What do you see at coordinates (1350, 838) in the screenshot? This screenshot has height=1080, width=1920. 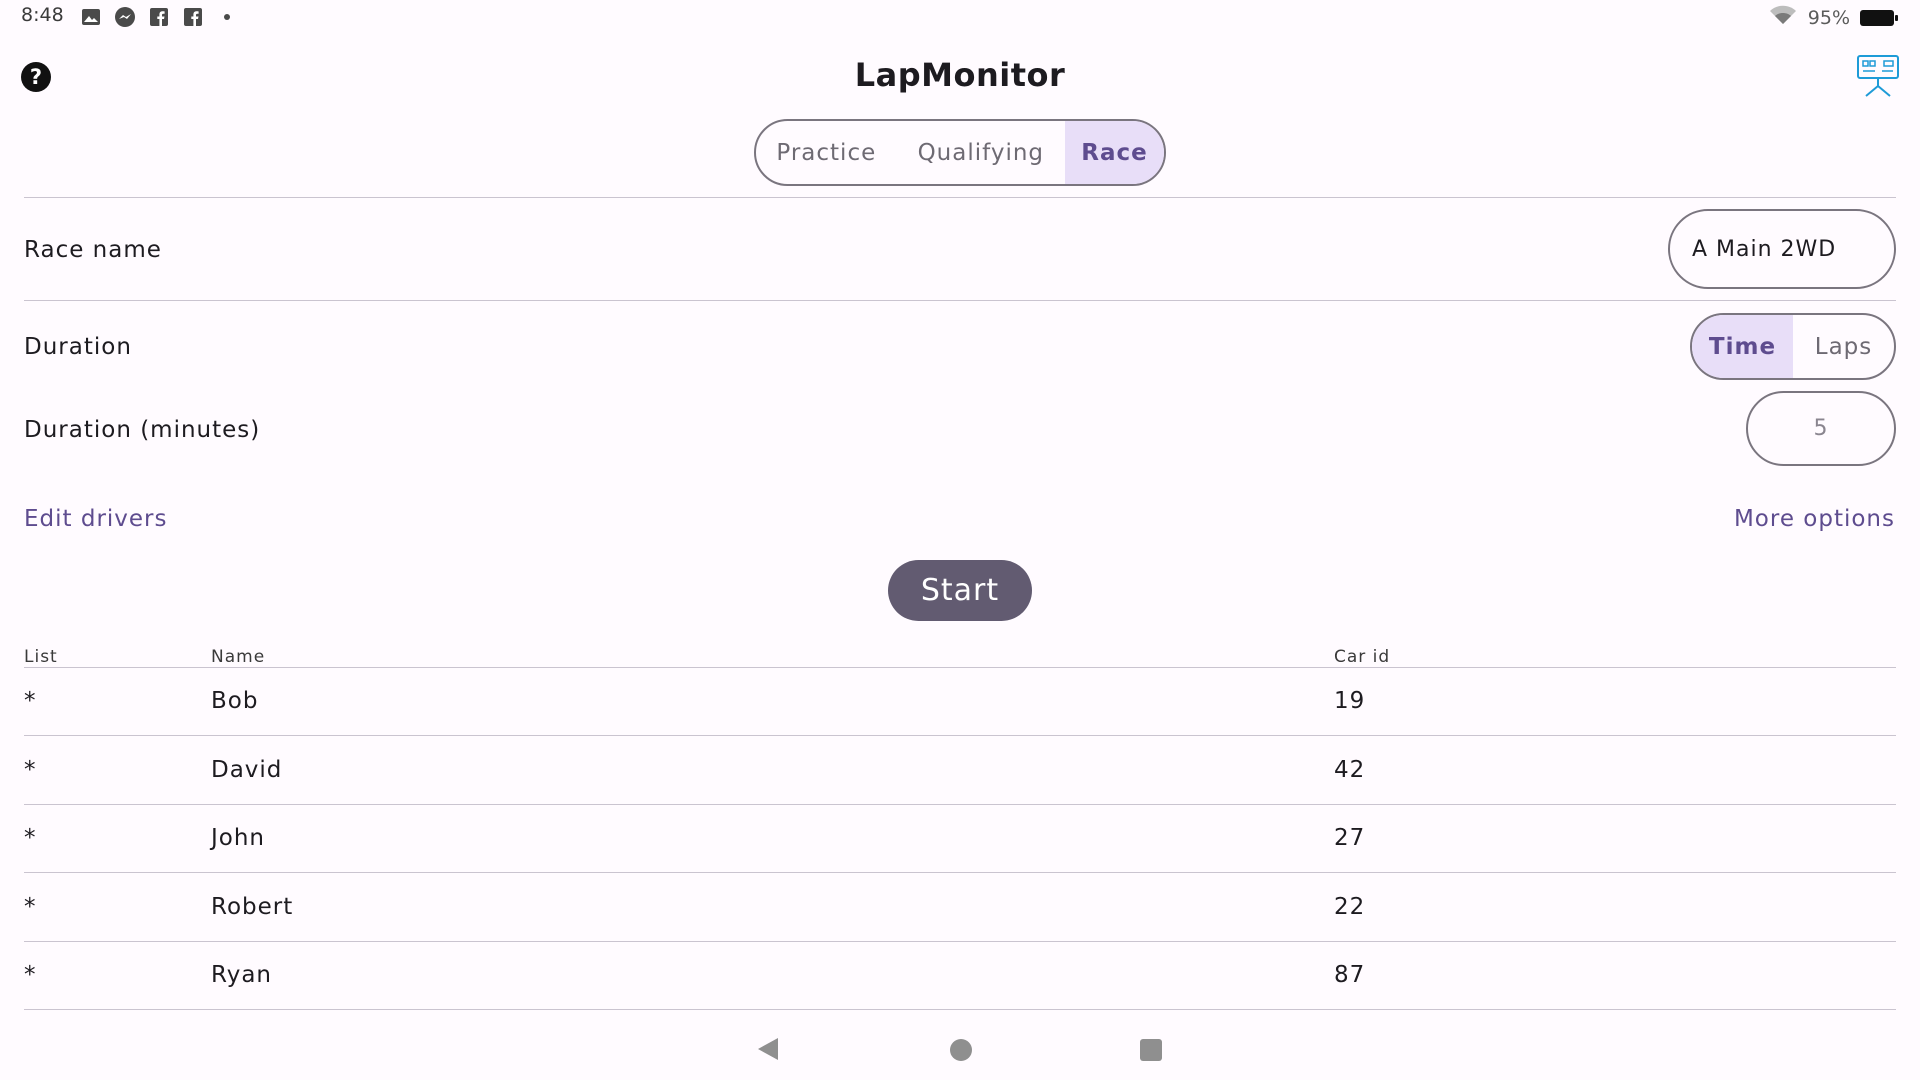 I see `row-car-id: 27` at bounding box center [1350, 838].